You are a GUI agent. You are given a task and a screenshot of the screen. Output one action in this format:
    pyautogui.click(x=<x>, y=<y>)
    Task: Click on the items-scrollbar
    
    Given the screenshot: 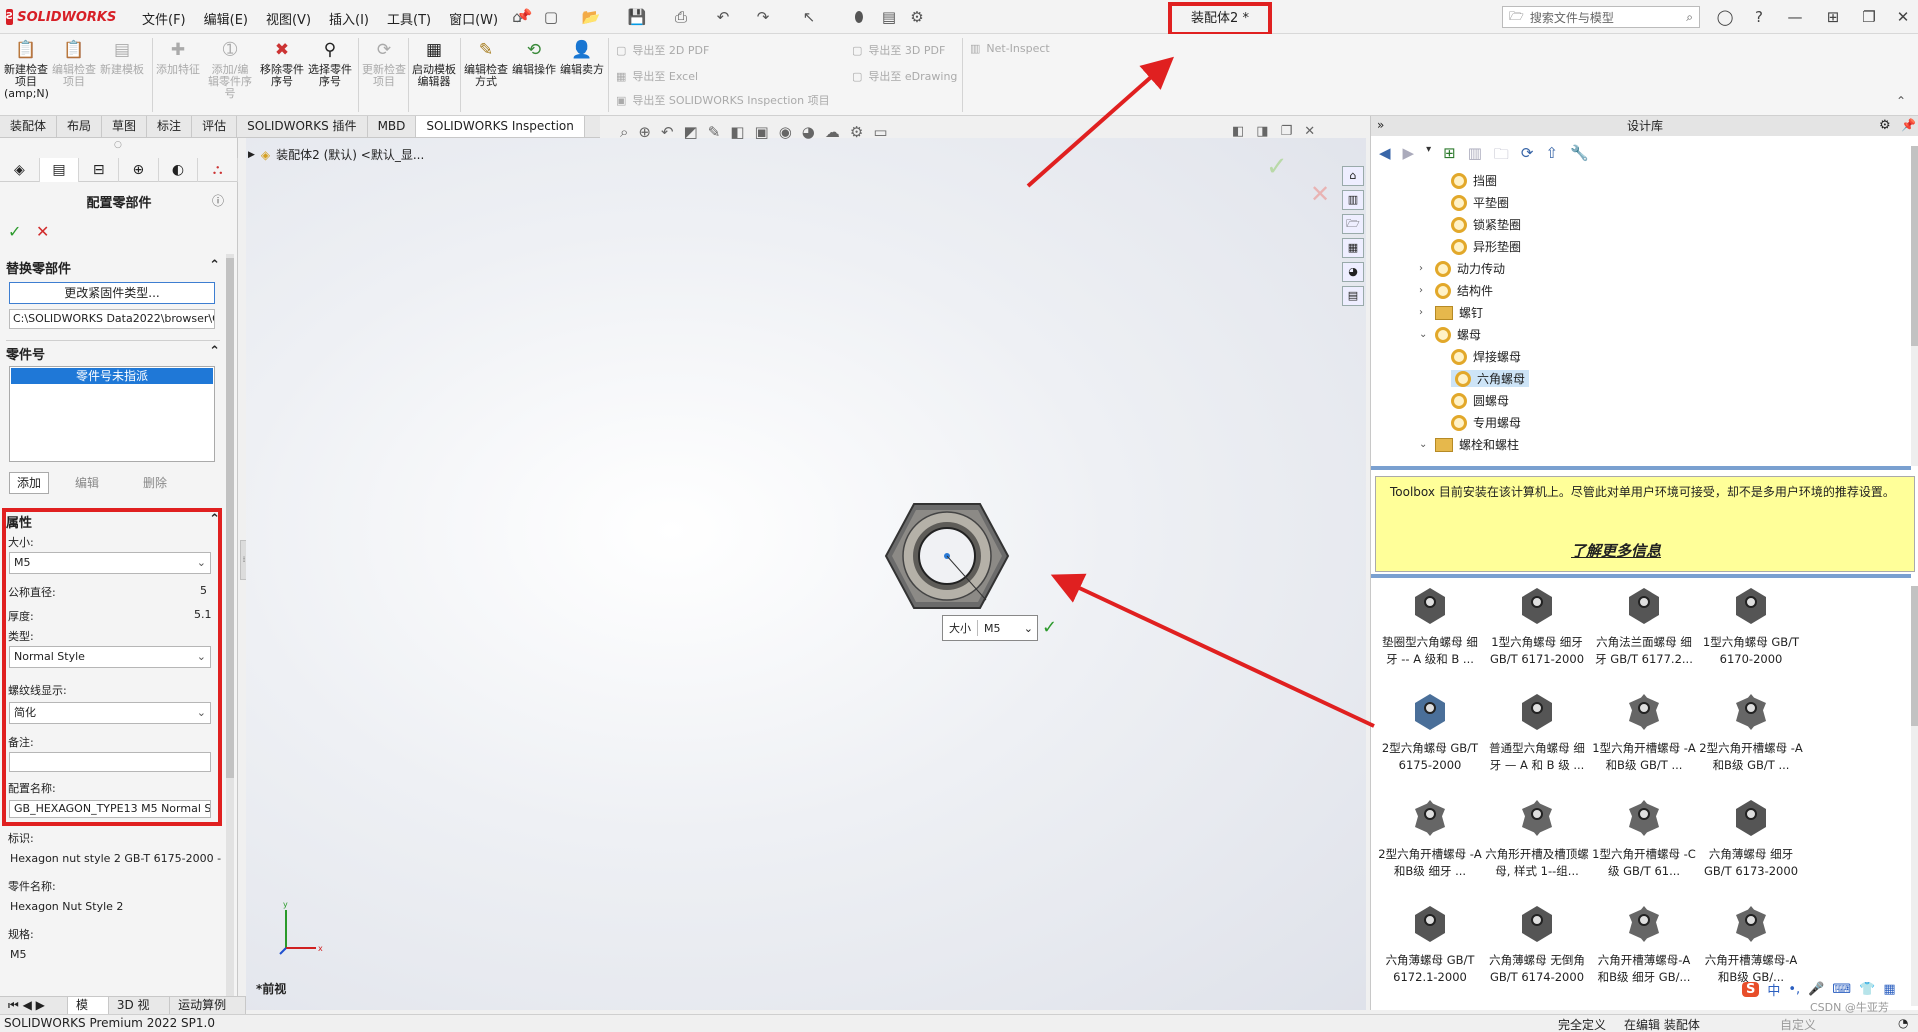 What is the action you would take?
    pyautogui.click(x=1914, y=796)
    